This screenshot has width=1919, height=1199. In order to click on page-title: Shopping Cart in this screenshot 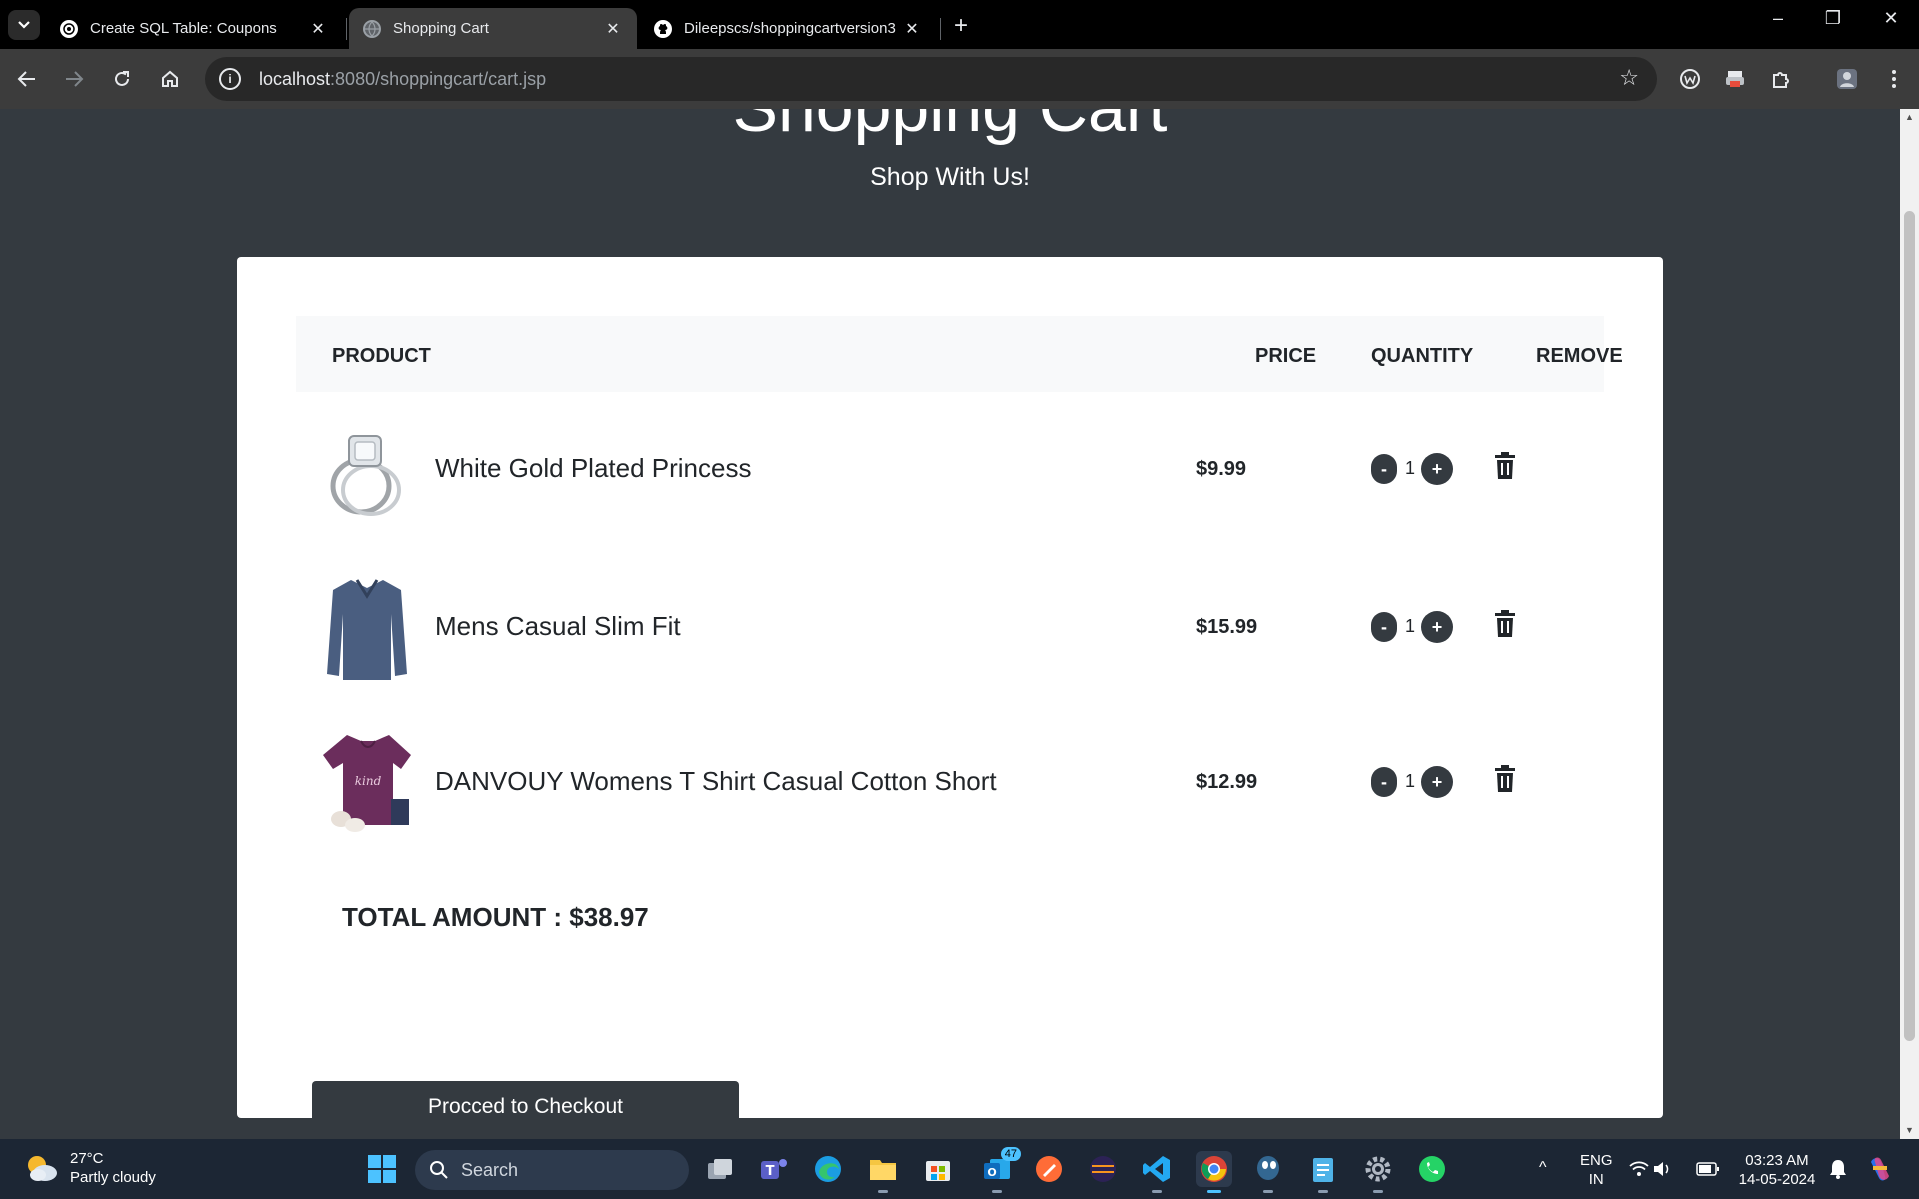, I will do `click(950, 128)`.